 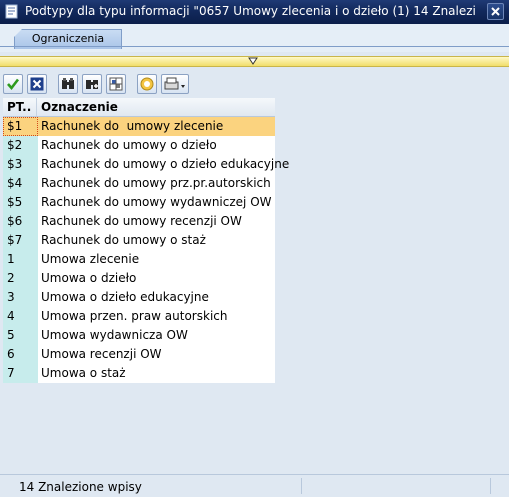 I want to click on cell-oznaczenie: Umowa wydawnicza OW, so click(x=156, y=335).